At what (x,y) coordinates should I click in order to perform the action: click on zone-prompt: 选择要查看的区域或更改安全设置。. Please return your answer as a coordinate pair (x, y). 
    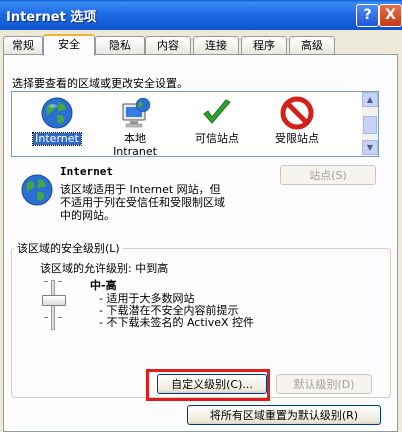
    Looking at the image, I should click on (100, 83).